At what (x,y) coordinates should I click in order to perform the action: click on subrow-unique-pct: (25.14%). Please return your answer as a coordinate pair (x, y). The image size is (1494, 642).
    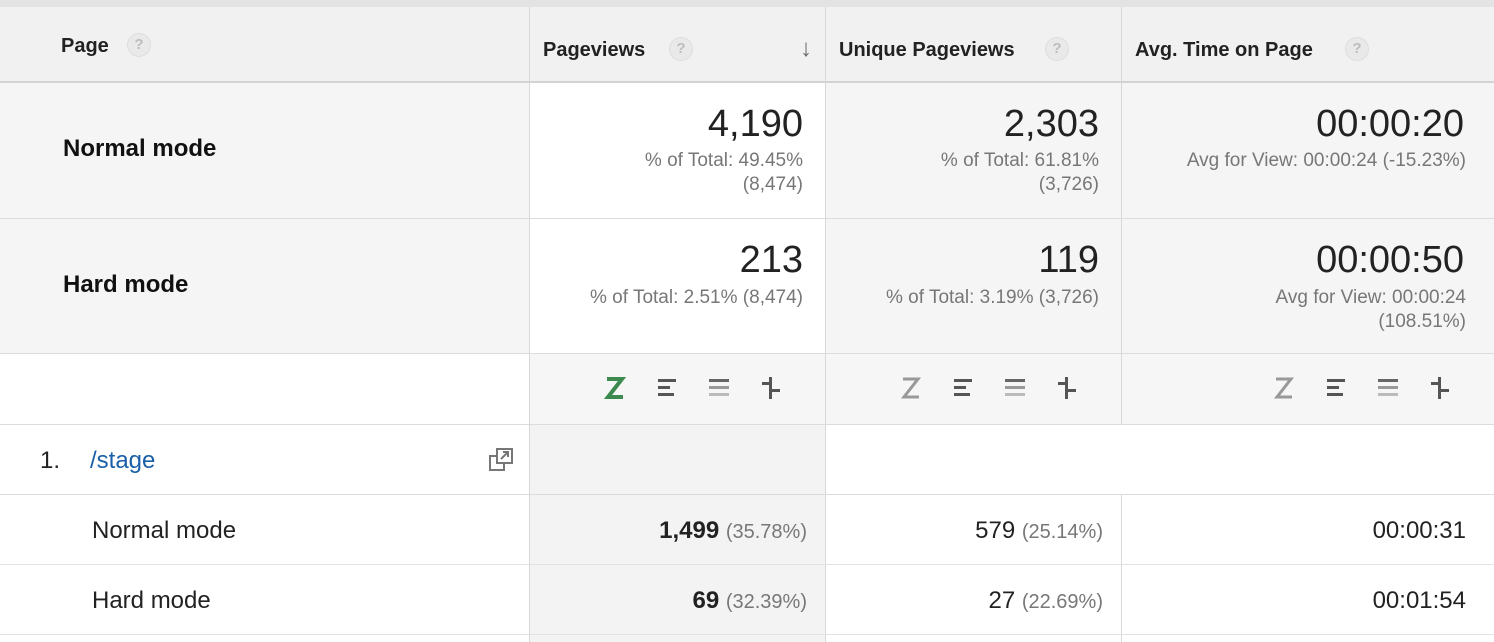
    Looking at the image, I should click on (1062, 532).